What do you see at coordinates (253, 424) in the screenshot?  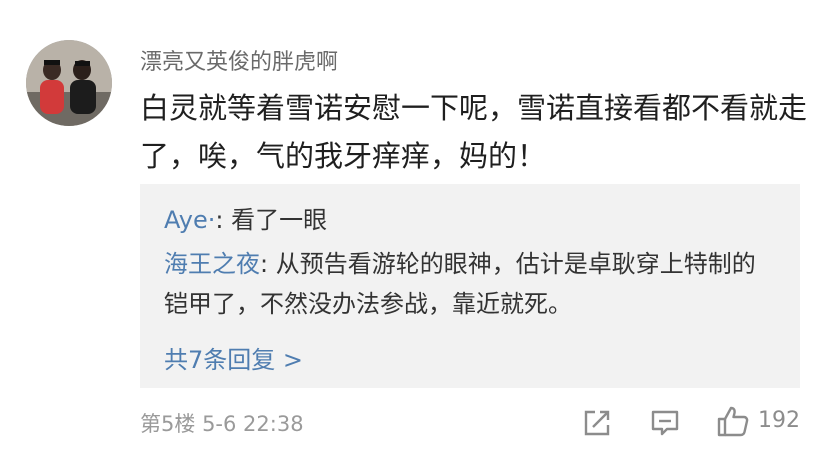 I see `comment-time: 5-6 22:38` at bounding box center [253, 424].